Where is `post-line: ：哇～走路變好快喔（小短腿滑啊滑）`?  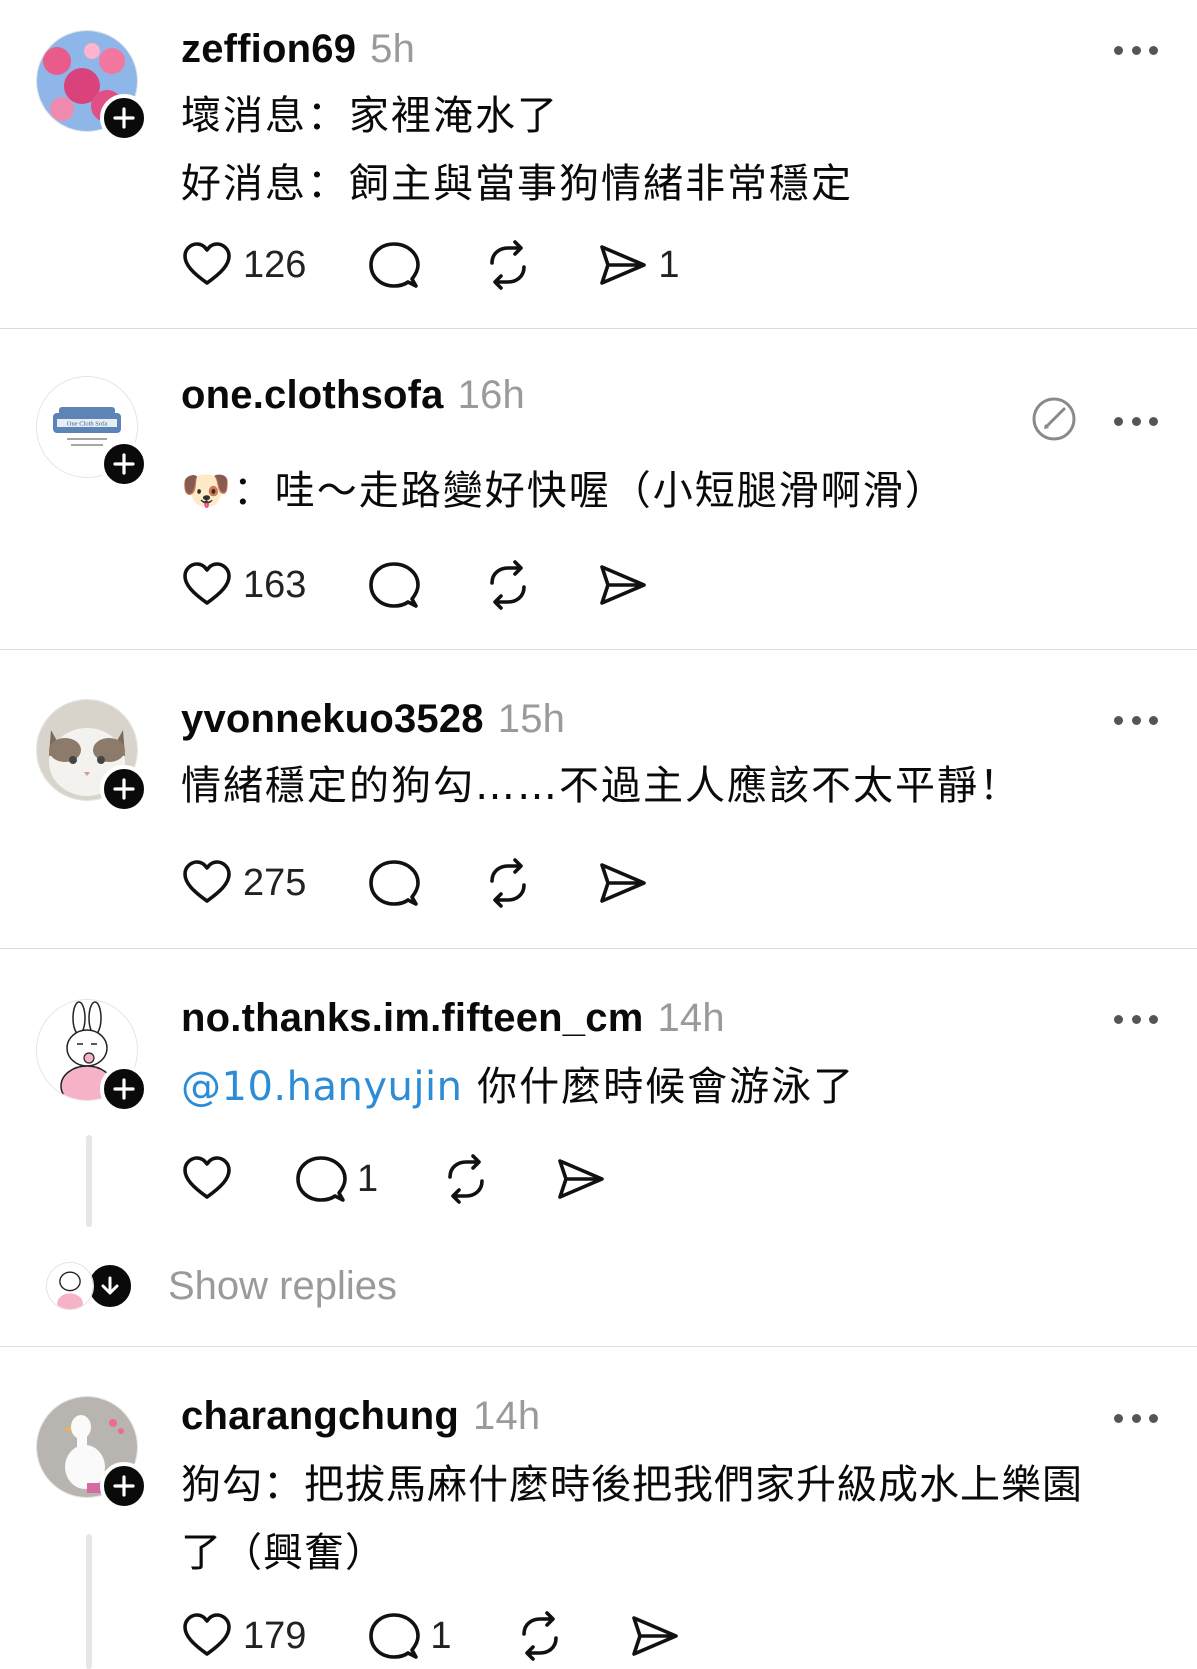 post-line: ：哇～走路變好快喔（小短腿滑啊滑） is located at coordinates (589, 491).